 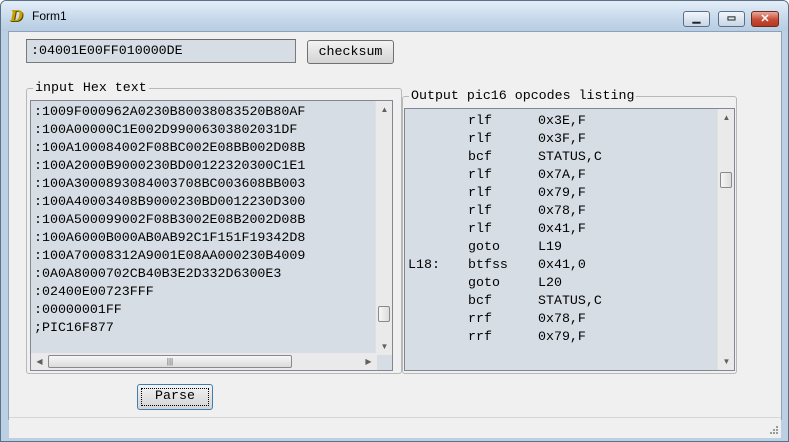 What do you see at coordinates (550, 282) in the screenshot?
I see `opcode-operand: L20` at bounding box center [550, 282].